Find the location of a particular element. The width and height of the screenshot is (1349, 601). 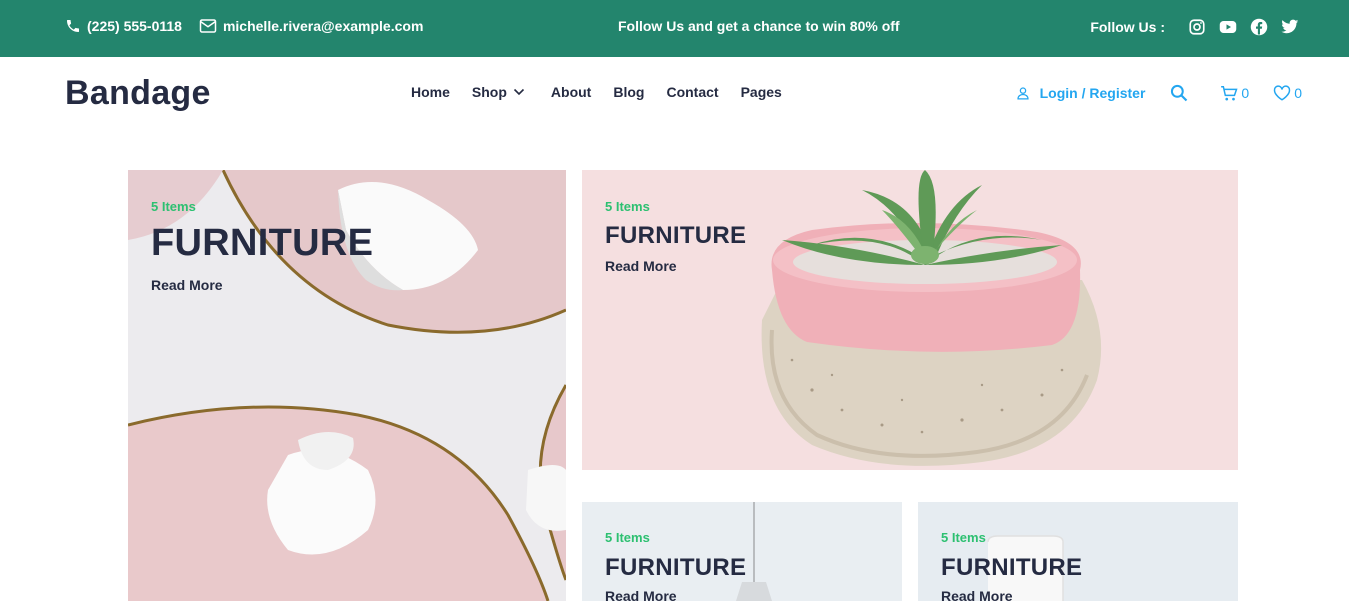

heart-icon is located at coordinates (1282, 93).